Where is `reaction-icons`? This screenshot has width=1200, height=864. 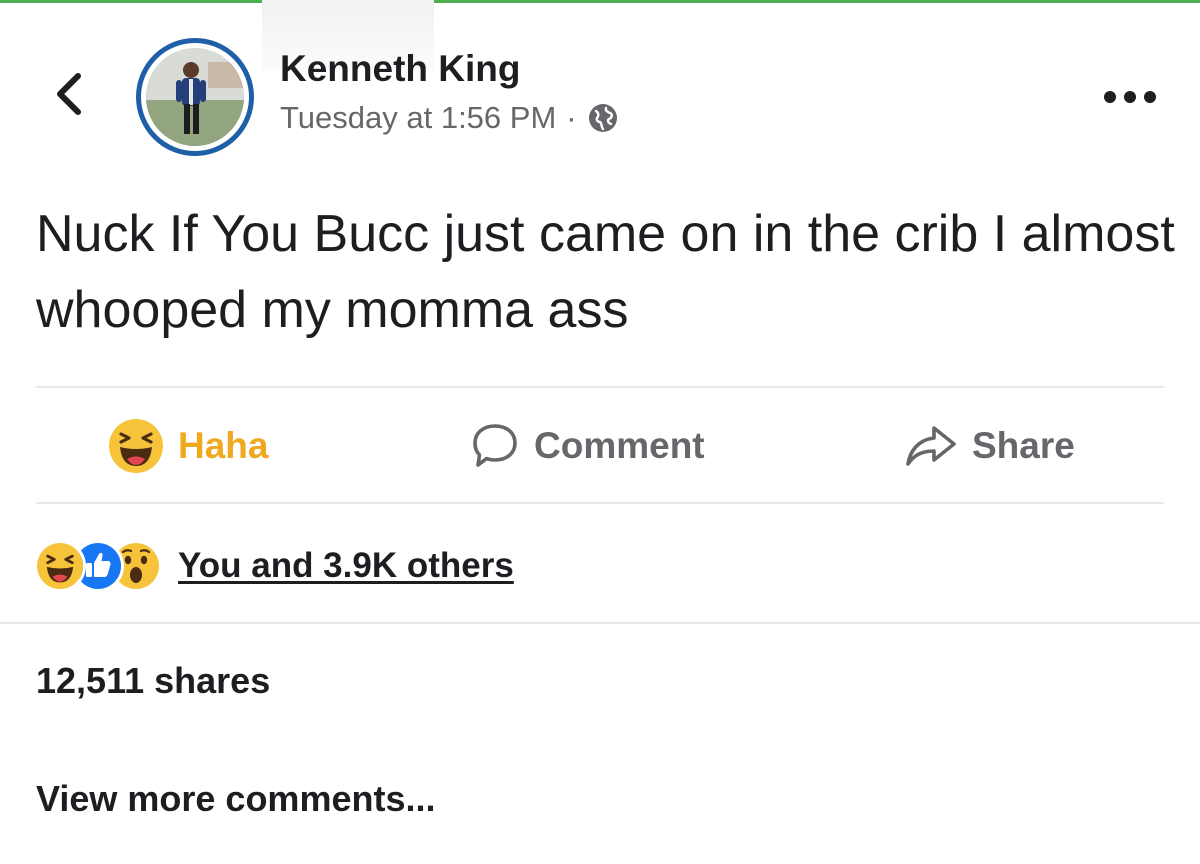 reaction-icons is located at coordinates (98, 566).